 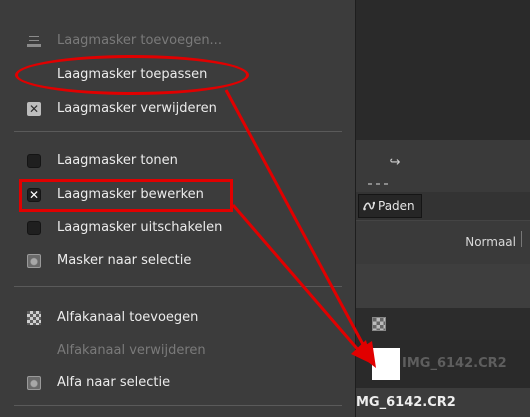 I want to click on delete-x-icon: ✕, so click(x=34, y=109).